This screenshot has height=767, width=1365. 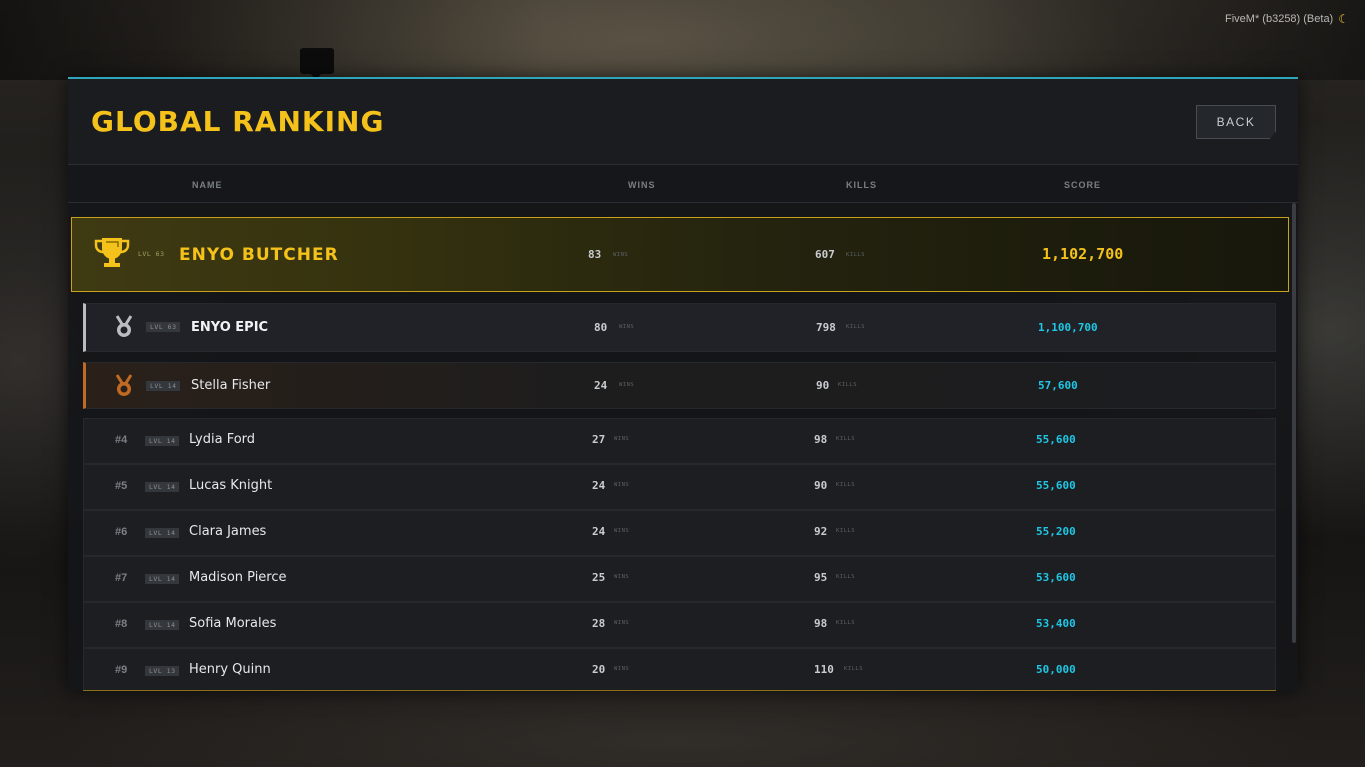 I want to click on score-value: 1,102,700, so click(x=1083, y=254).